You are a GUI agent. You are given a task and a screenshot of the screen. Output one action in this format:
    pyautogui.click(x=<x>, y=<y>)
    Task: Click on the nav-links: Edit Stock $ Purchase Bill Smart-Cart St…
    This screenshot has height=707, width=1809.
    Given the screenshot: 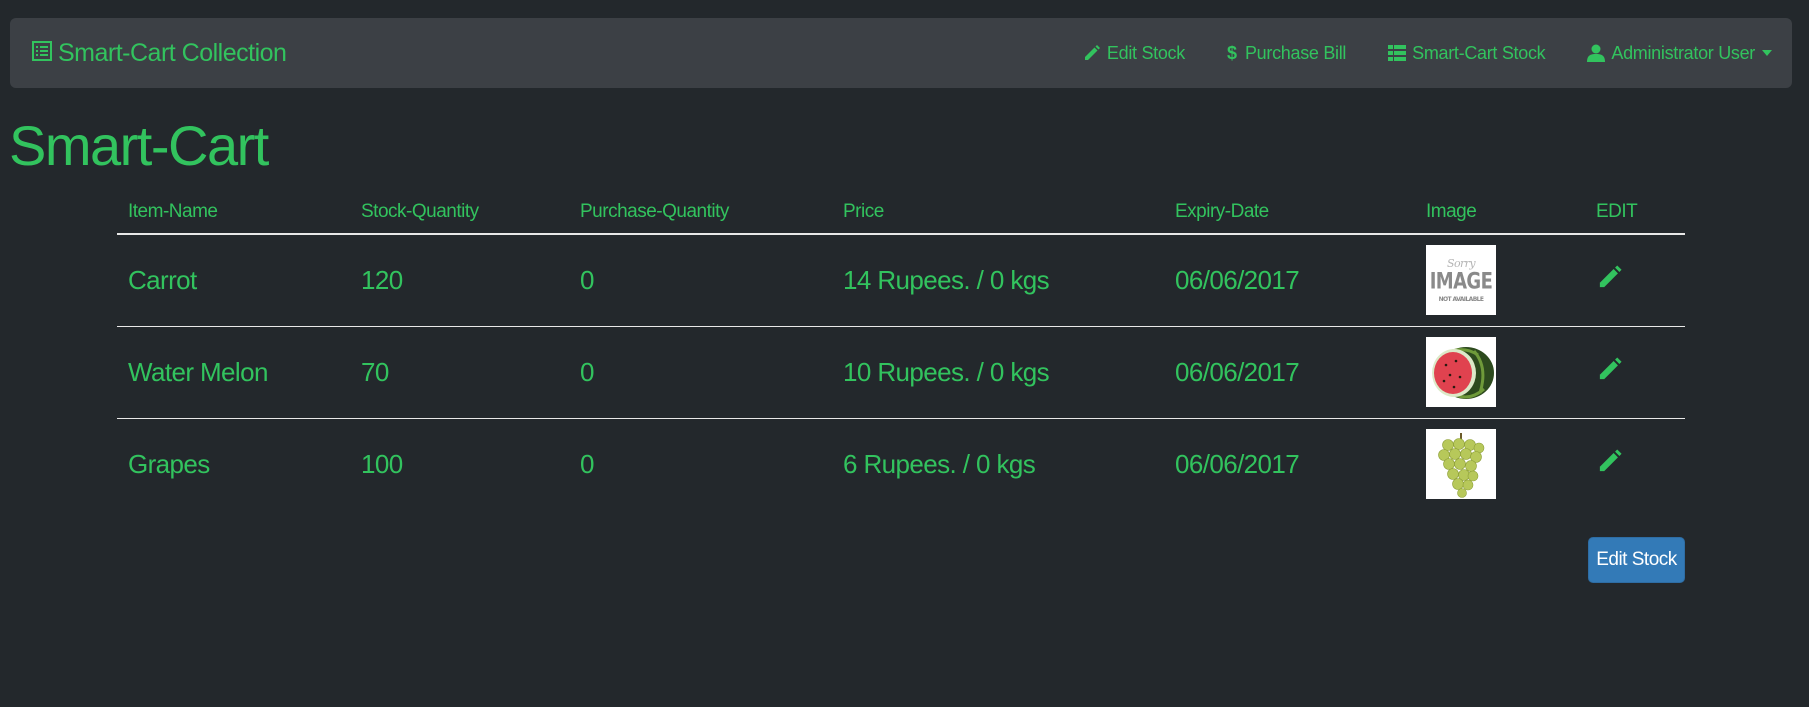 What is the action you would take?
    pyautogui.click(x=1406, y=53)
    